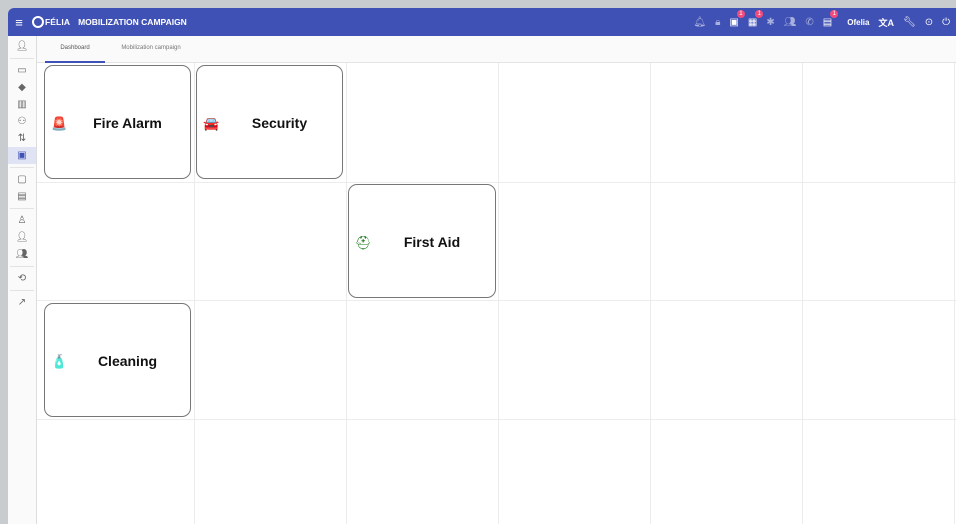 The width and height of the screenshot is (956, 524). I want to click on security-car-icon: 🚘, so click(211, 123).